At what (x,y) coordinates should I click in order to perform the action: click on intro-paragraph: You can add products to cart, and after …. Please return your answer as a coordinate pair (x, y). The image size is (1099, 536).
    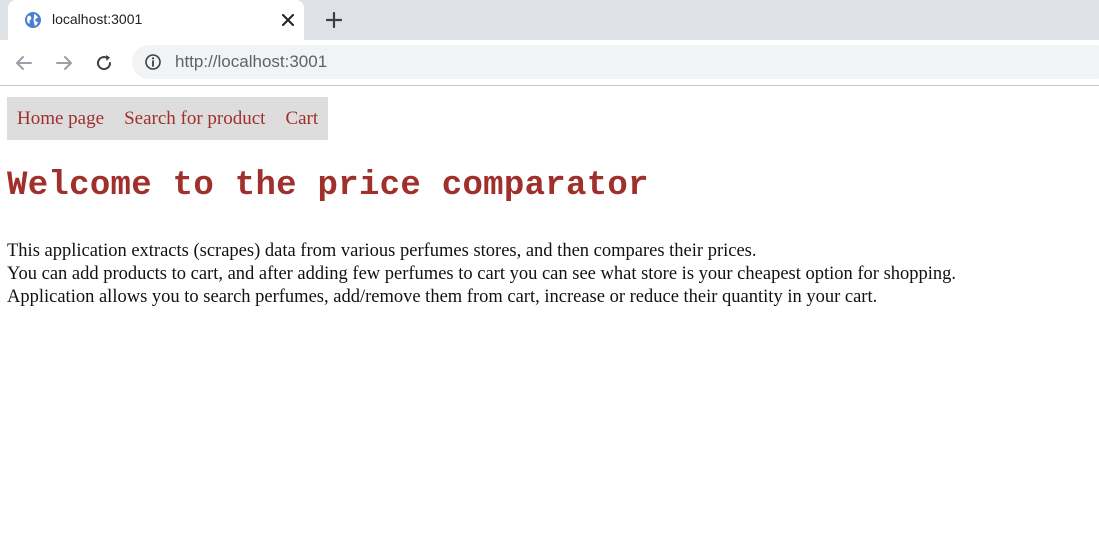
    Looking at the image, I should click on (482, 274).